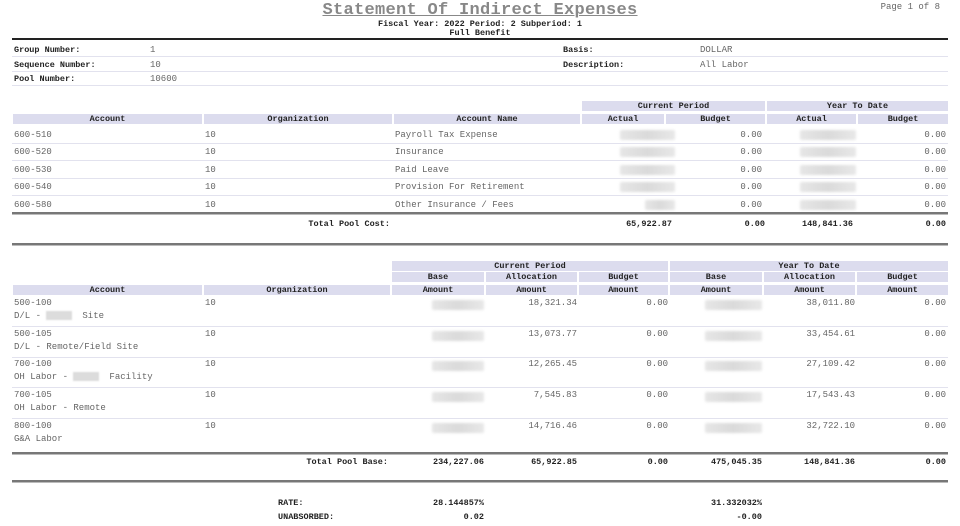 Image resolution: width=960 pixels, height=526 pixels. I want to click on account-description: D/L - Site, so click(59, 316).